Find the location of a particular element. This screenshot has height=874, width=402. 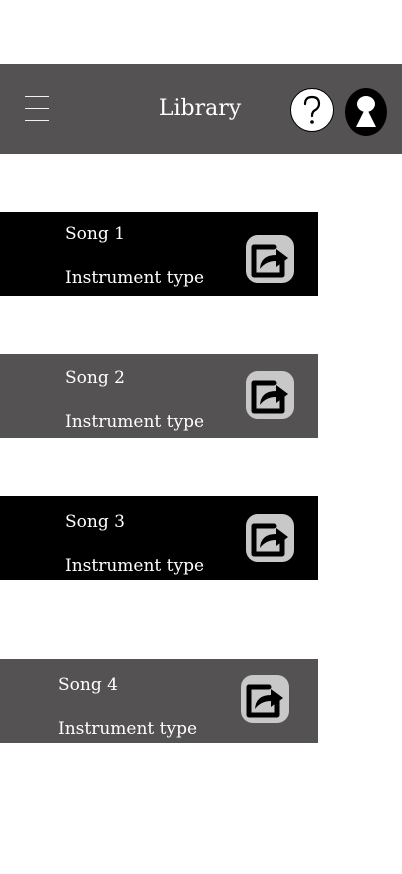

song-card: Song 1 Instrument type is located at coordinates (159, 254).